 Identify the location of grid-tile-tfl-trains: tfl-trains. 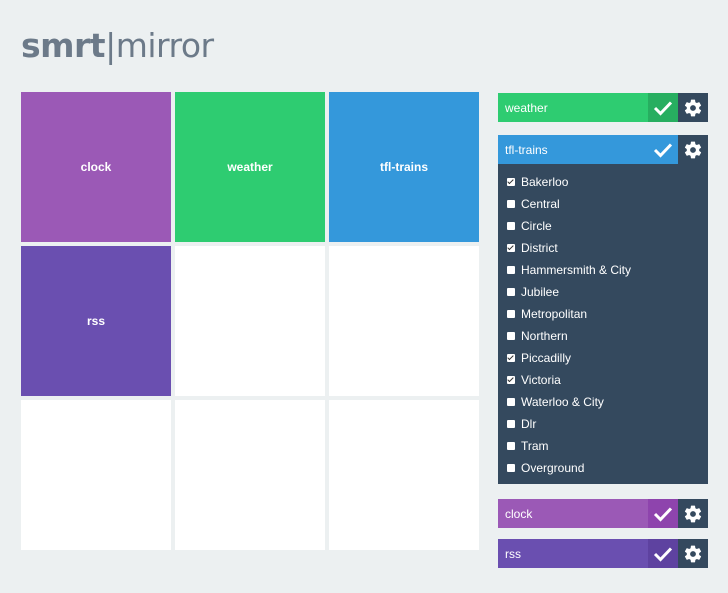
(404, 167).